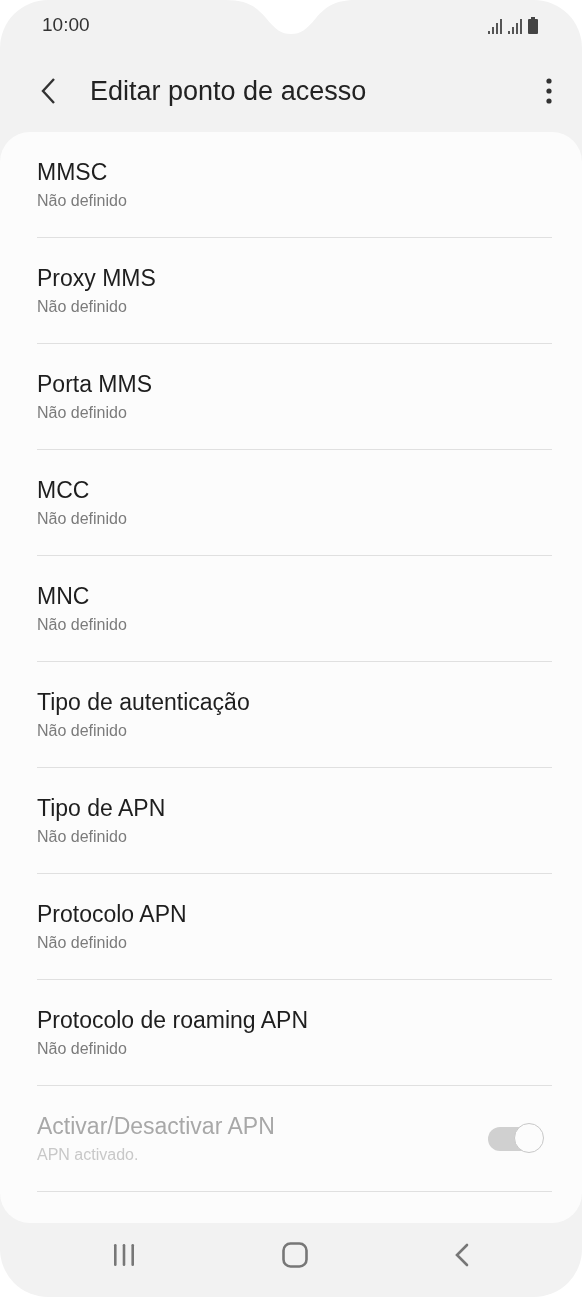  Describe the element at coordinates (229, 91) in the screenshot. I see `page-title: Editar ponto de acesso` at that location.